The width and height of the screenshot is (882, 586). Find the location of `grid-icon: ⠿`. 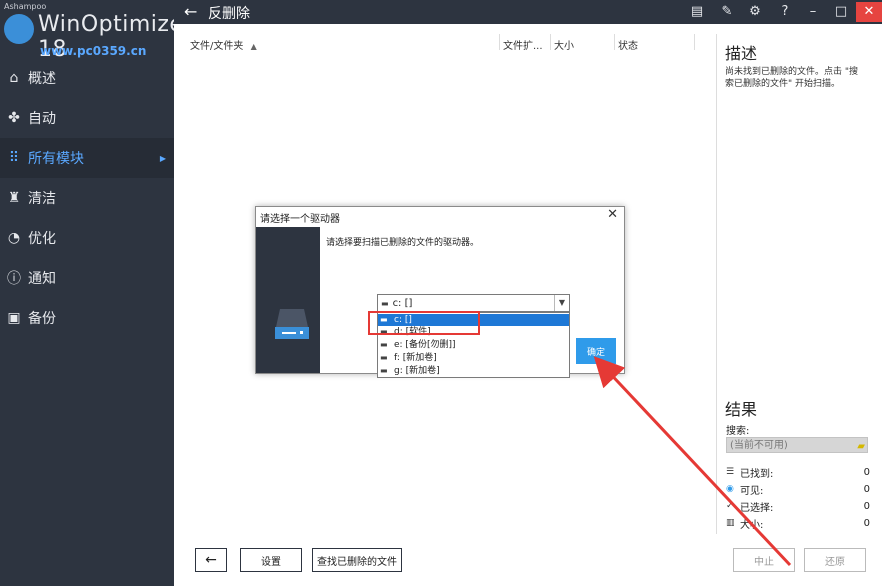

grid-icon: ⠿ is located at coordinates (14, 158).